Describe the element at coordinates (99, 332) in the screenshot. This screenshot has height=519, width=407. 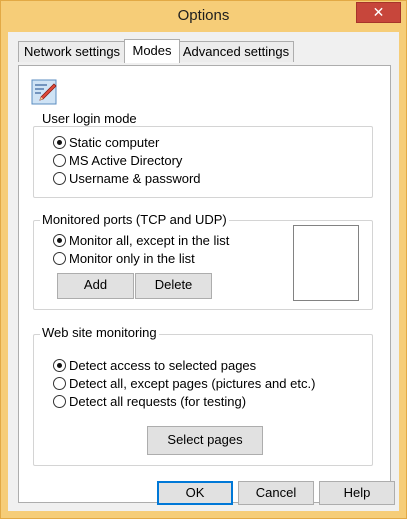
I see `web-monitoring-title: Web site monitoring` at that location.